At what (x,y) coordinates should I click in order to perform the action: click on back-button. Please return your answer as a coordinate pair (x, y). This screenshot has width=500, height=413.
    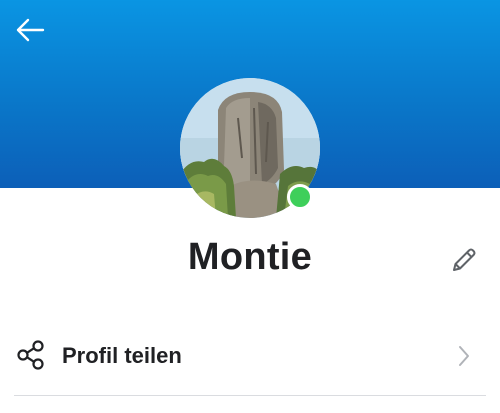
    Looking at the image, I should click on (30, 30).